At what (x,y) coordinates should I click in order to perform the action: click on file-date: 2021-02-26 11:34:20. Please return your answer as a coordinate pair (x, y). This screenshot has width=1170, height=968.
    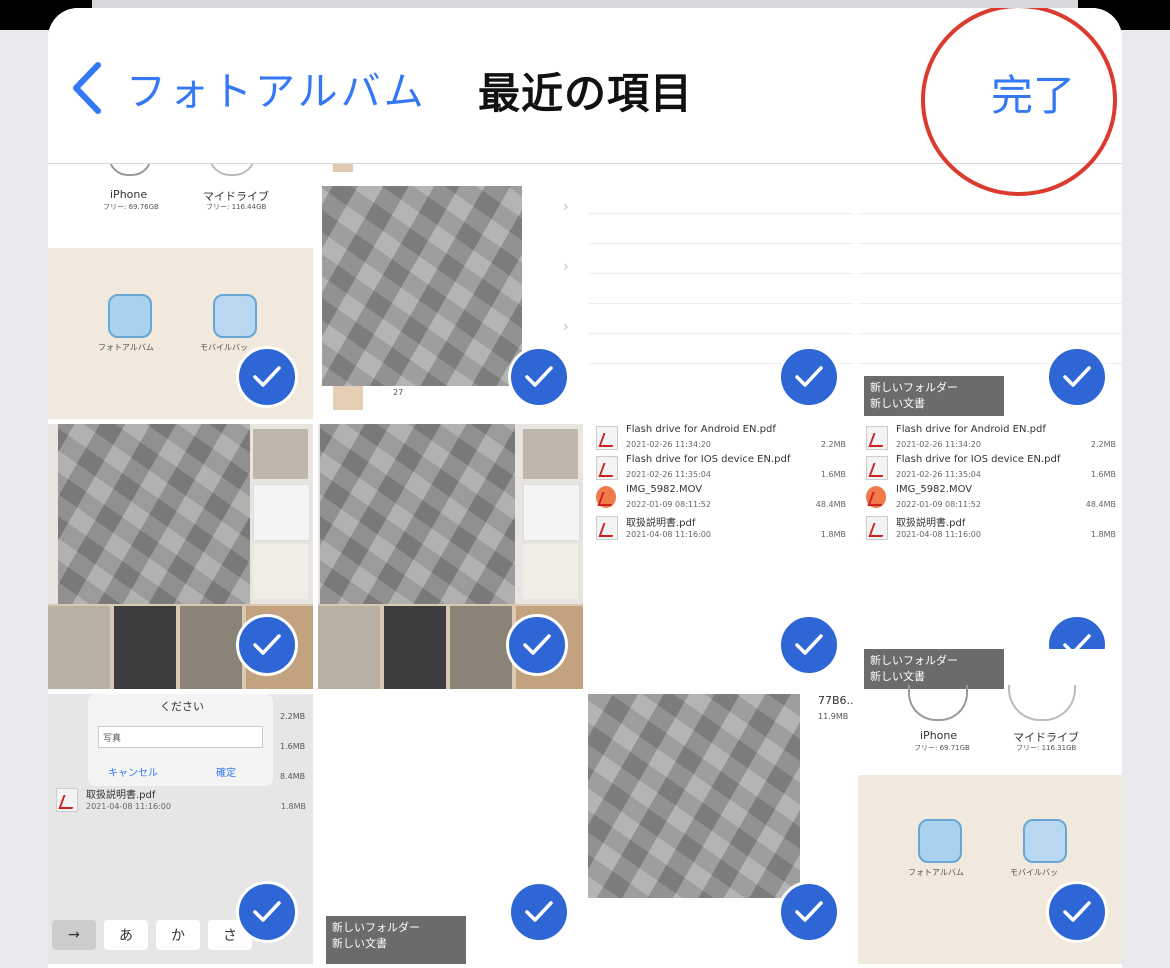
    Looking at the image, I should click on (668, 444).